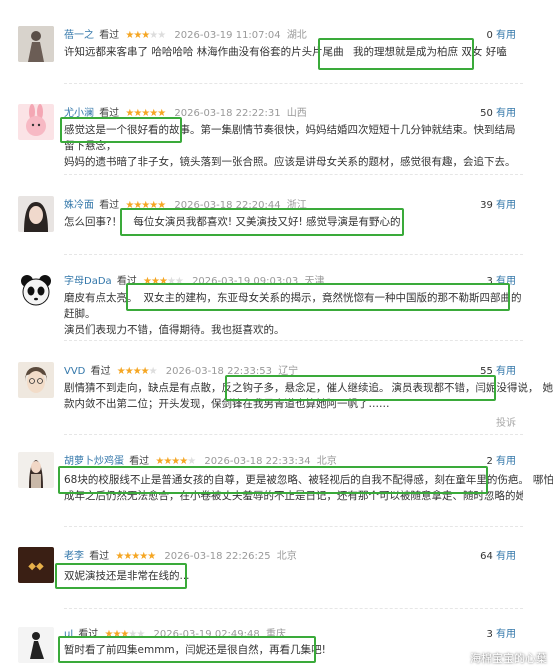 The width and height of the screenshot is (553, 670). Describe the element at coordinates (93, 222) in the screenshot. I see `review-text: 怎么回事?！` at that location.